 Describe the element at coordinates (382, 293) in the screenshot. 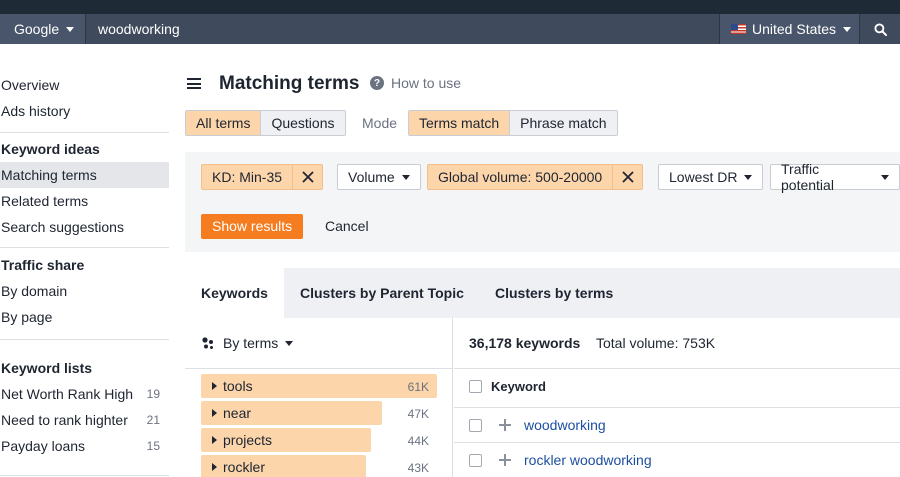

I see `tab-clusters-by-parent-topic: Clusters by Parent Topic` at that location.